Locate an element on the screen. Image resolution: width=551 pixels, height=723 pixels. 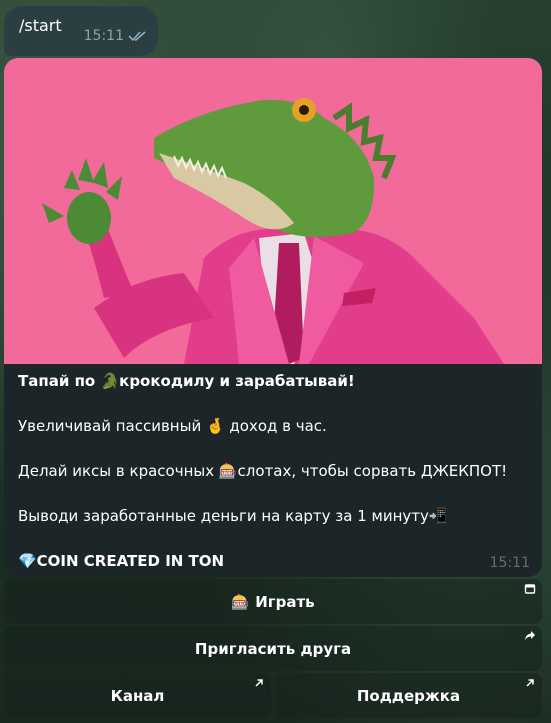
play-button: 🎰 Играть is located at coordinates (273, 601).